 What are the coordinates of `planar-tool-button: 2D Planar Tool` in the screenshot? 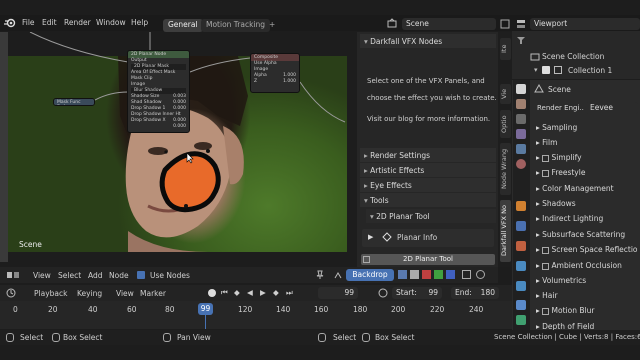 It's located at (428, 259).